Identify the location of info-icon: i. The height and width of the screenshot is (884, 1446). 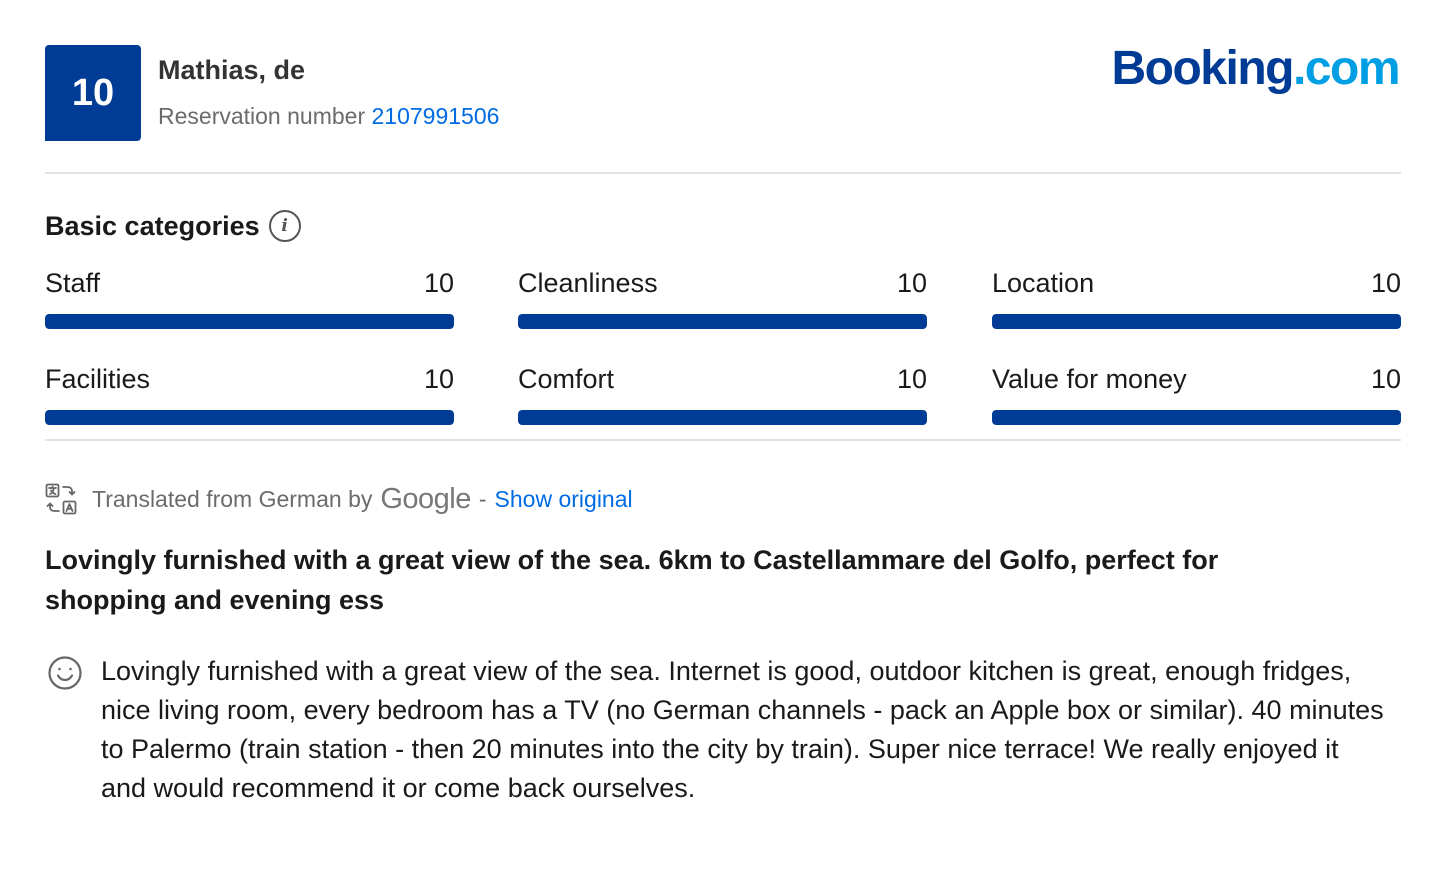
(284, 226).